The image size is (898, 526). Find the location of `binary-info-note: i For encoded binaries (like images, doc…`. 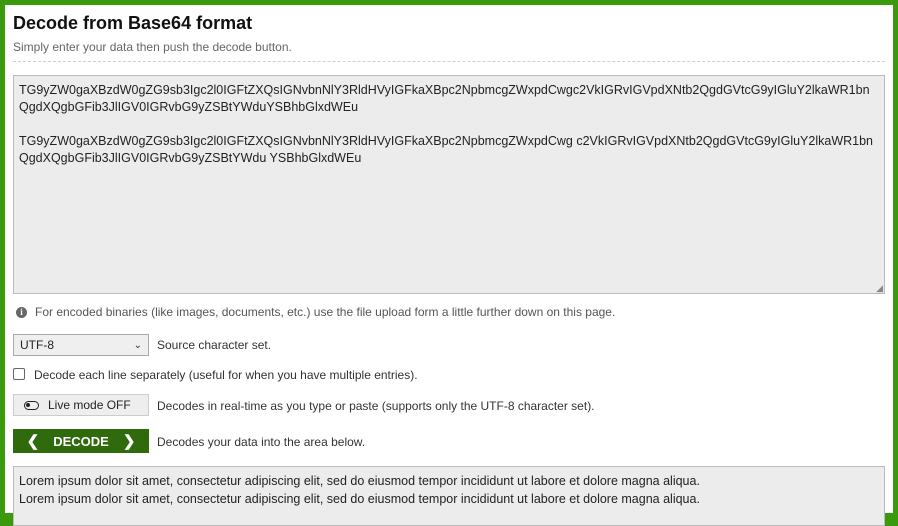

binary-info-note: i For encoded binaries (like images, doc… is located at coordinates (315, 312).